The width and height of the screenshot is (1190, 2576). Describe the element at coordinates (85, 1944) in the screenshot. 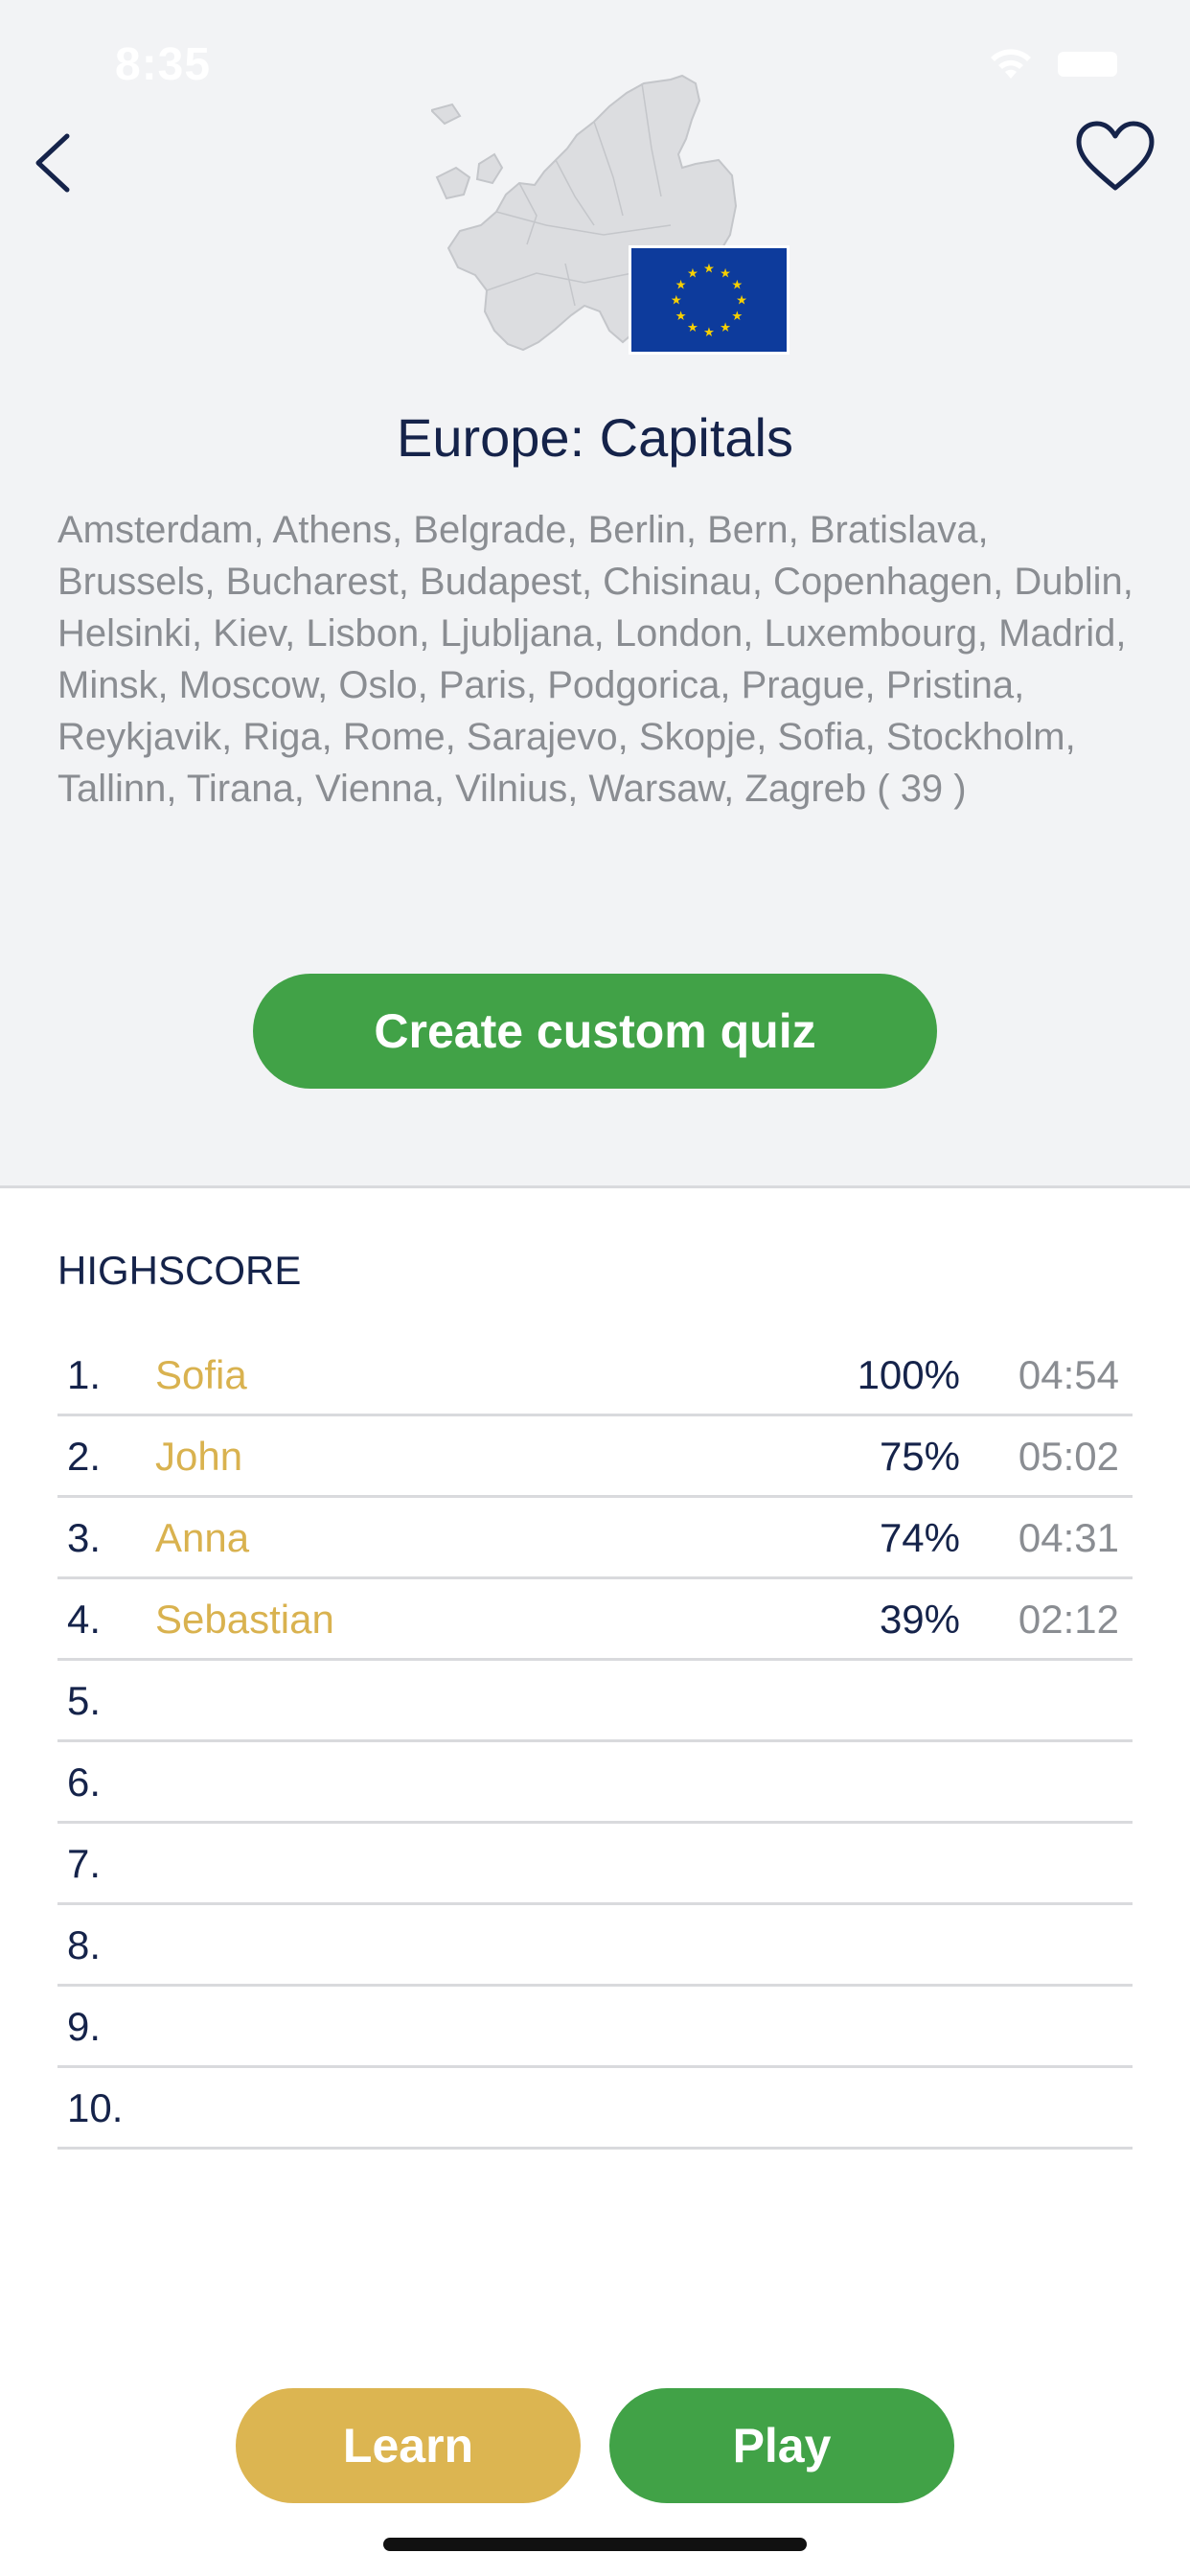

I see `rank-label: 8.` at that location.